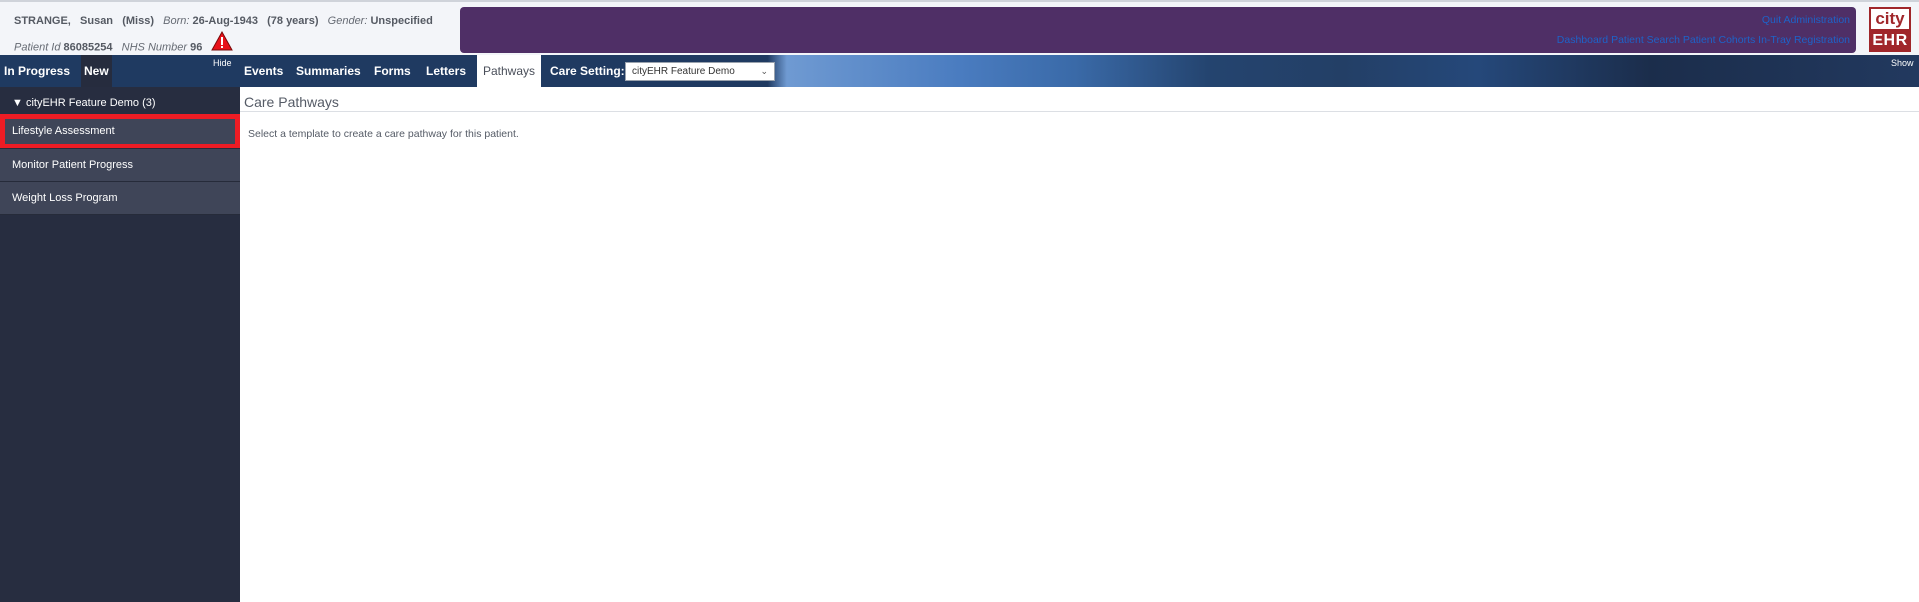  Describe the element at coordinates (222, 63) in the screenshot. I see `hide-link: Hide` at that location.